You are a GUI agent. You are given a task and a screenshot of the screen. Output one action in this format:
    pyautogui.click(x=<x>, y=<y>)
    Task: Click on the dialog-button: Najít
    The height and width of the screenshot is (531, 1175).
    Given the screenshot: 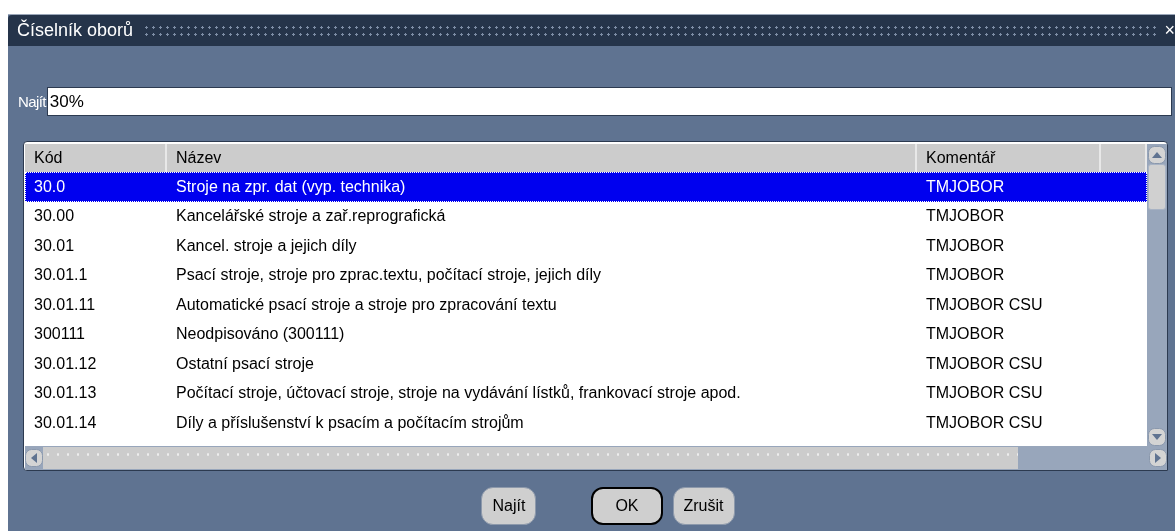 What is the action you would take?
    pyautogui.click(x=509, y=506)
    